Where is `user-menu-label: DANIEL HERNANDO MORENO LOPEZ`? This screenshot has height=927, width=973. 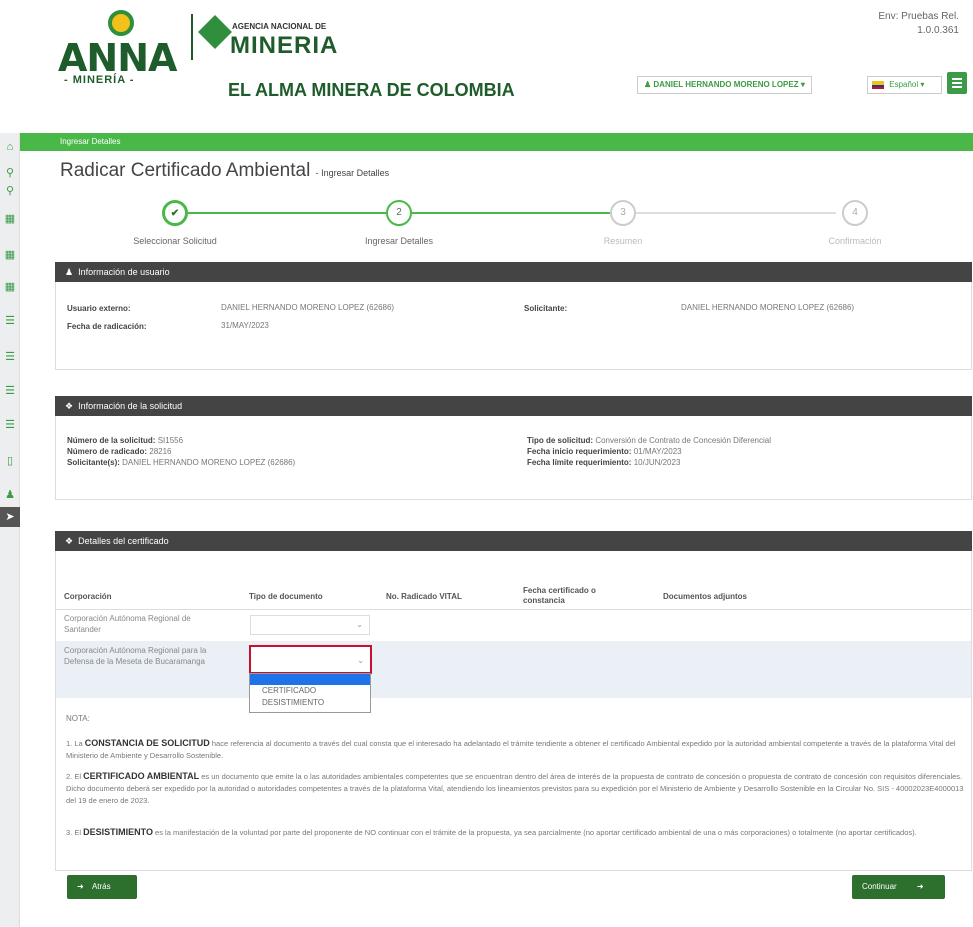
user-menu-label: DANIEL HERNANDO MORENO LOPEZ is located at coordinates (726, 84).